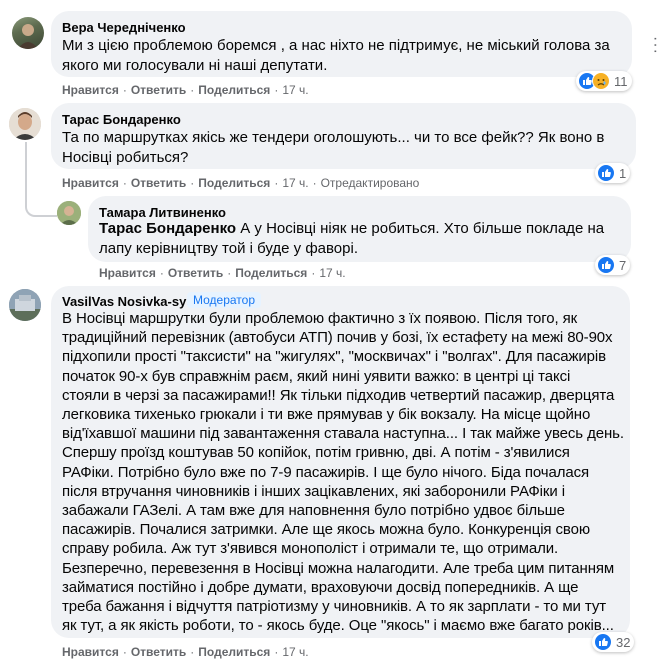 This screenshot has height=663, width=665. Describe the element at coordinates (228, 248) in the screenshot. I see `comment-text-line: лапу керівництву той і буде у фаворі.` at that location.